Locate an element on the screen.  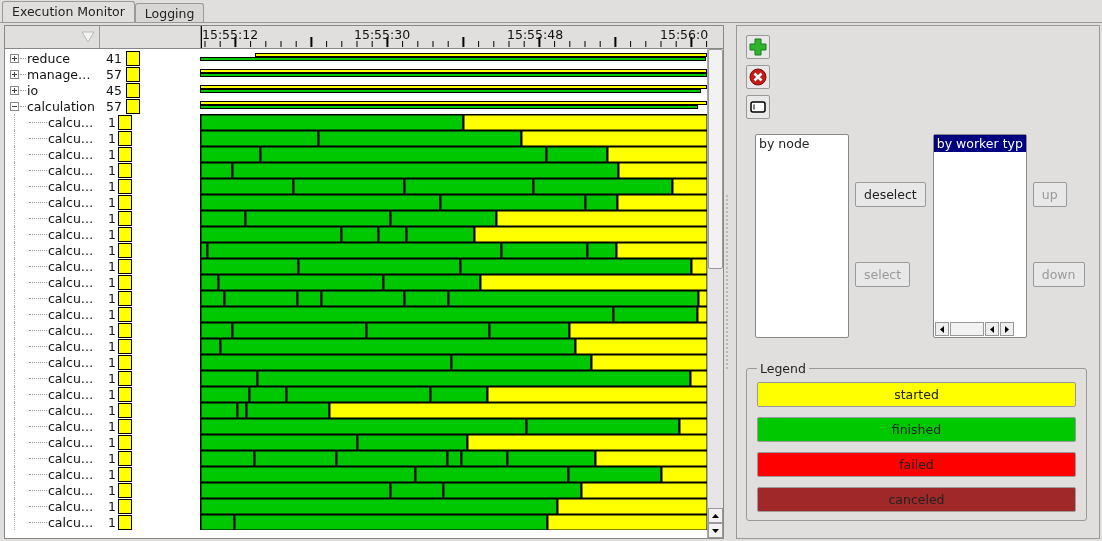
list-item: by node is located at coordinates (802, 143).